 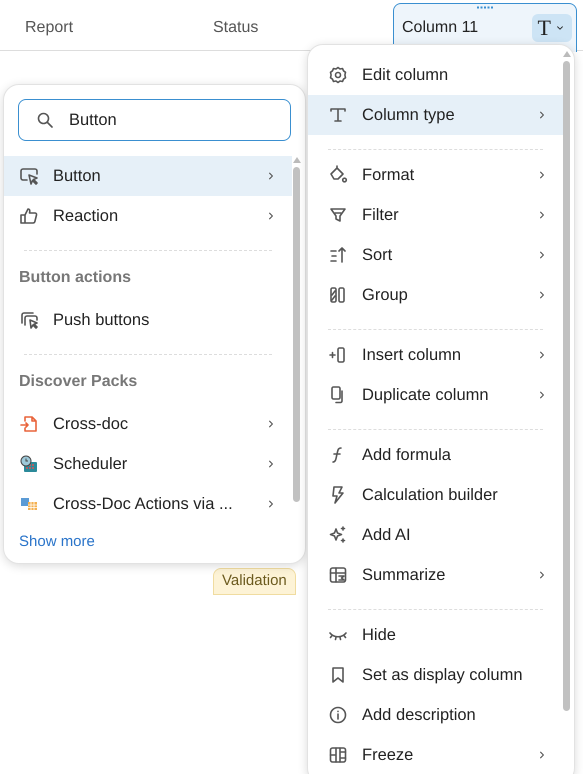 I want to click on menu-item: Summarize, so click(x=435, y=575).